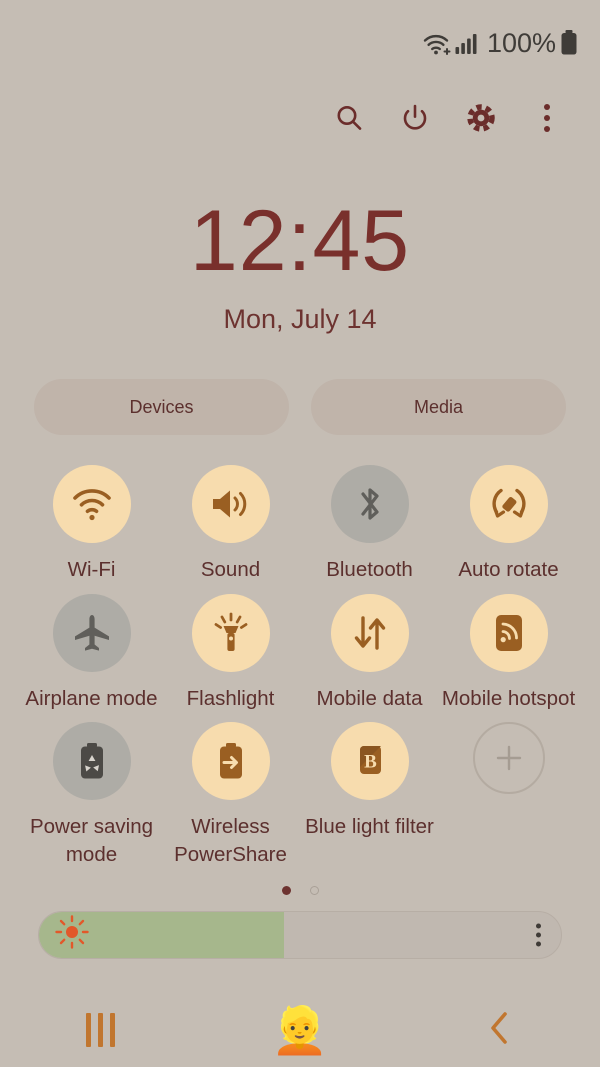  I want to click on woman-with-hat-emoji: 👱, so click(300, 1030).